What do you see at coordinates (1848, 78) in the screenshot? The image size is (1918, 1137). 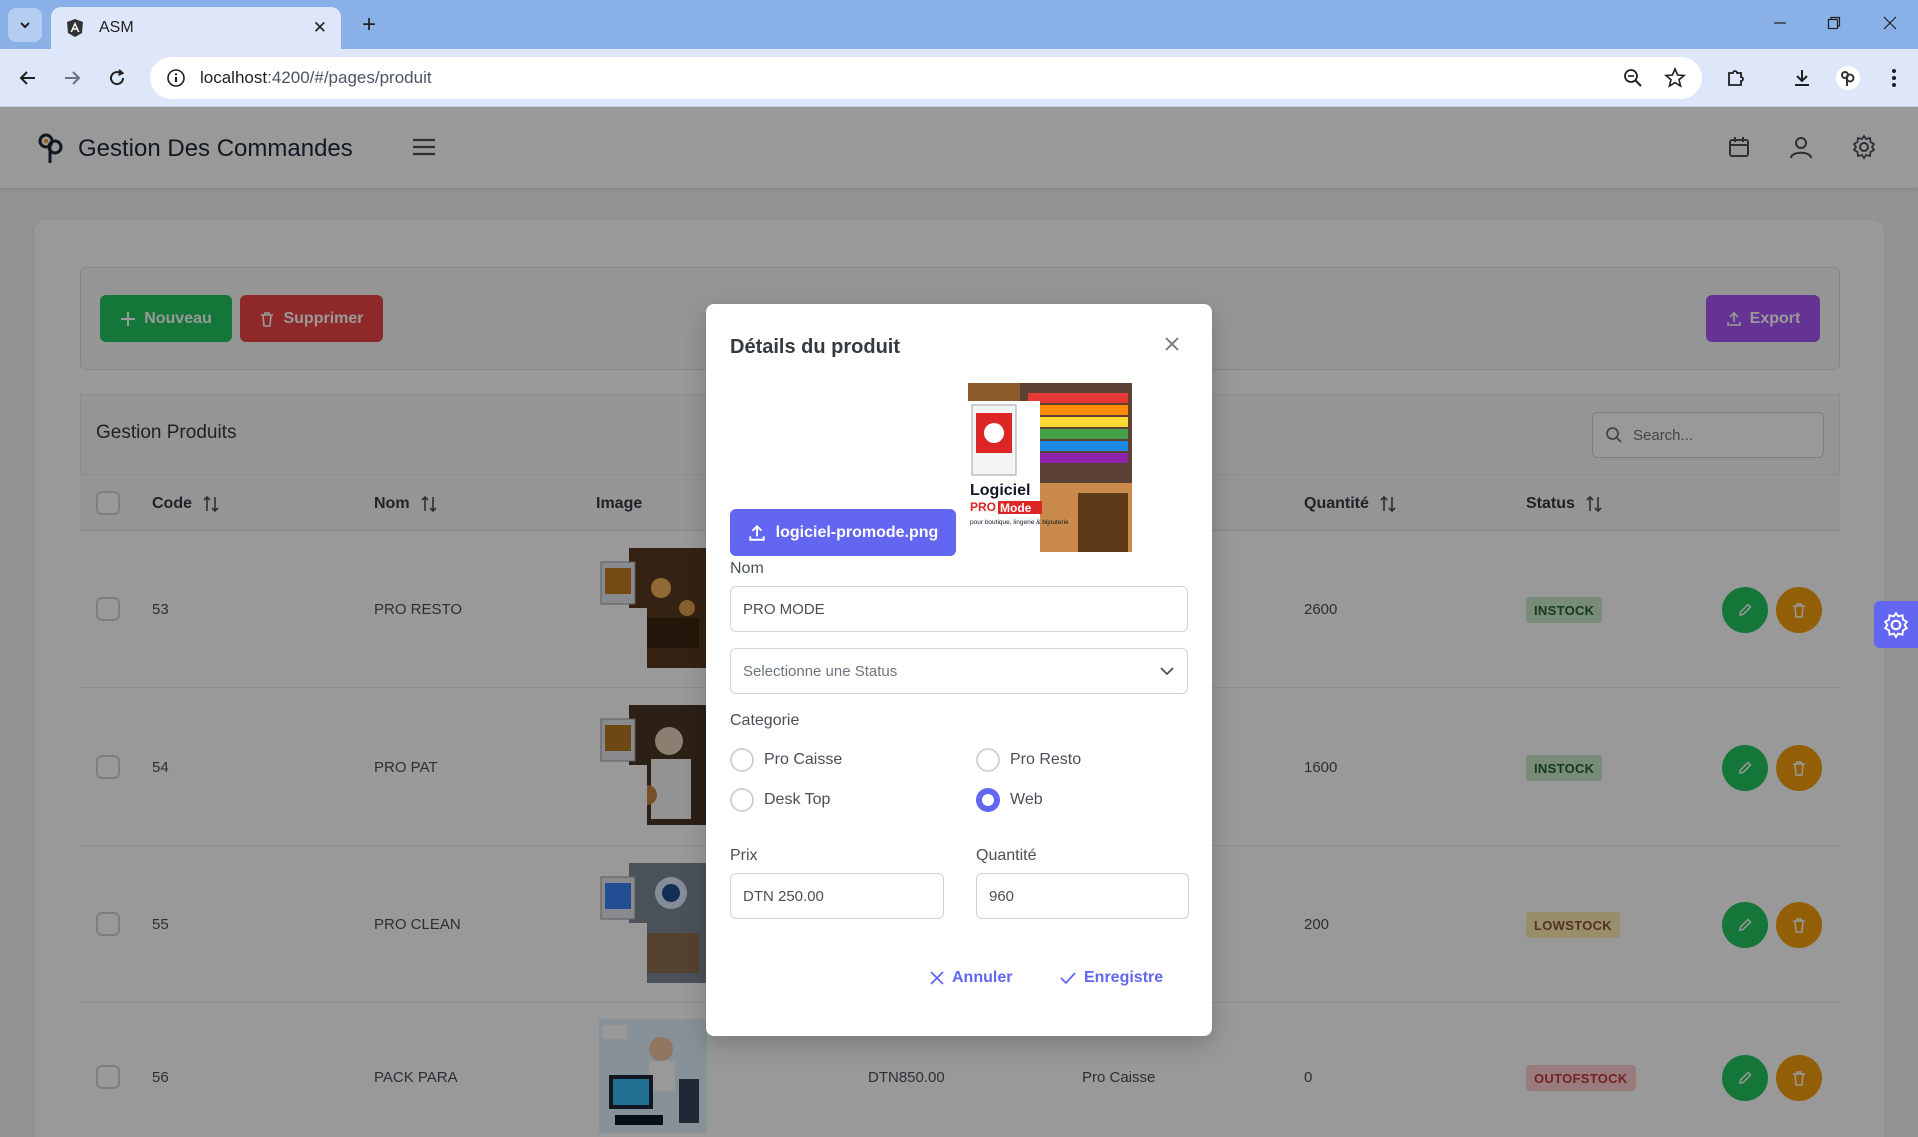 I see `profile-icon` at bounding box center [1848, 78].